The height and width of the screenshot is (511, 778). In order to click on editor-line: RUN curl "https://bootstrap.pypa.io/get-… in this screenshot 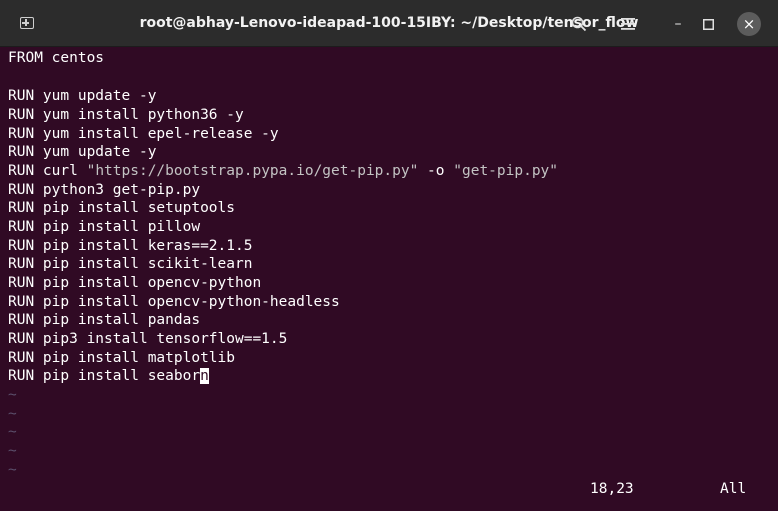, I will do `click(283, 171)`.